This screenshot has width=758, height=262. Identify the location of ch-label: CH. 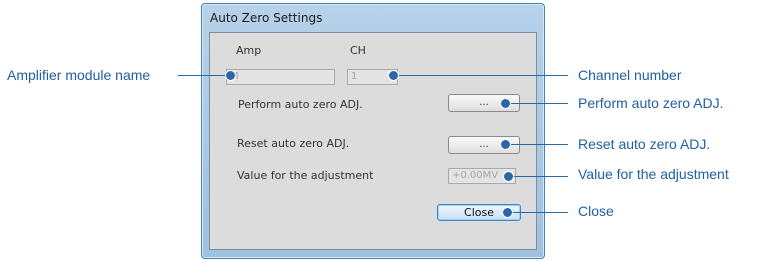
(358, 50).